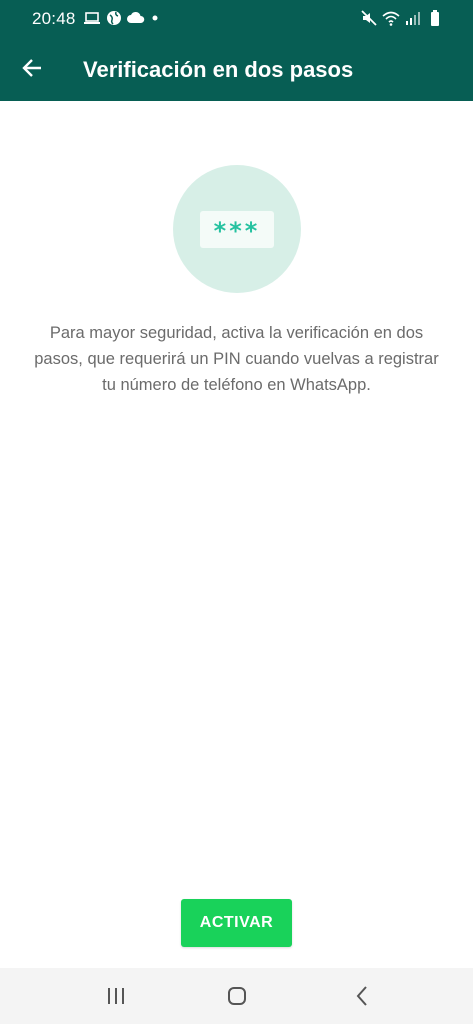 The image size is (473, 1024). I want to click on page-title: Verificación en dos pasos, so click(218, 69).